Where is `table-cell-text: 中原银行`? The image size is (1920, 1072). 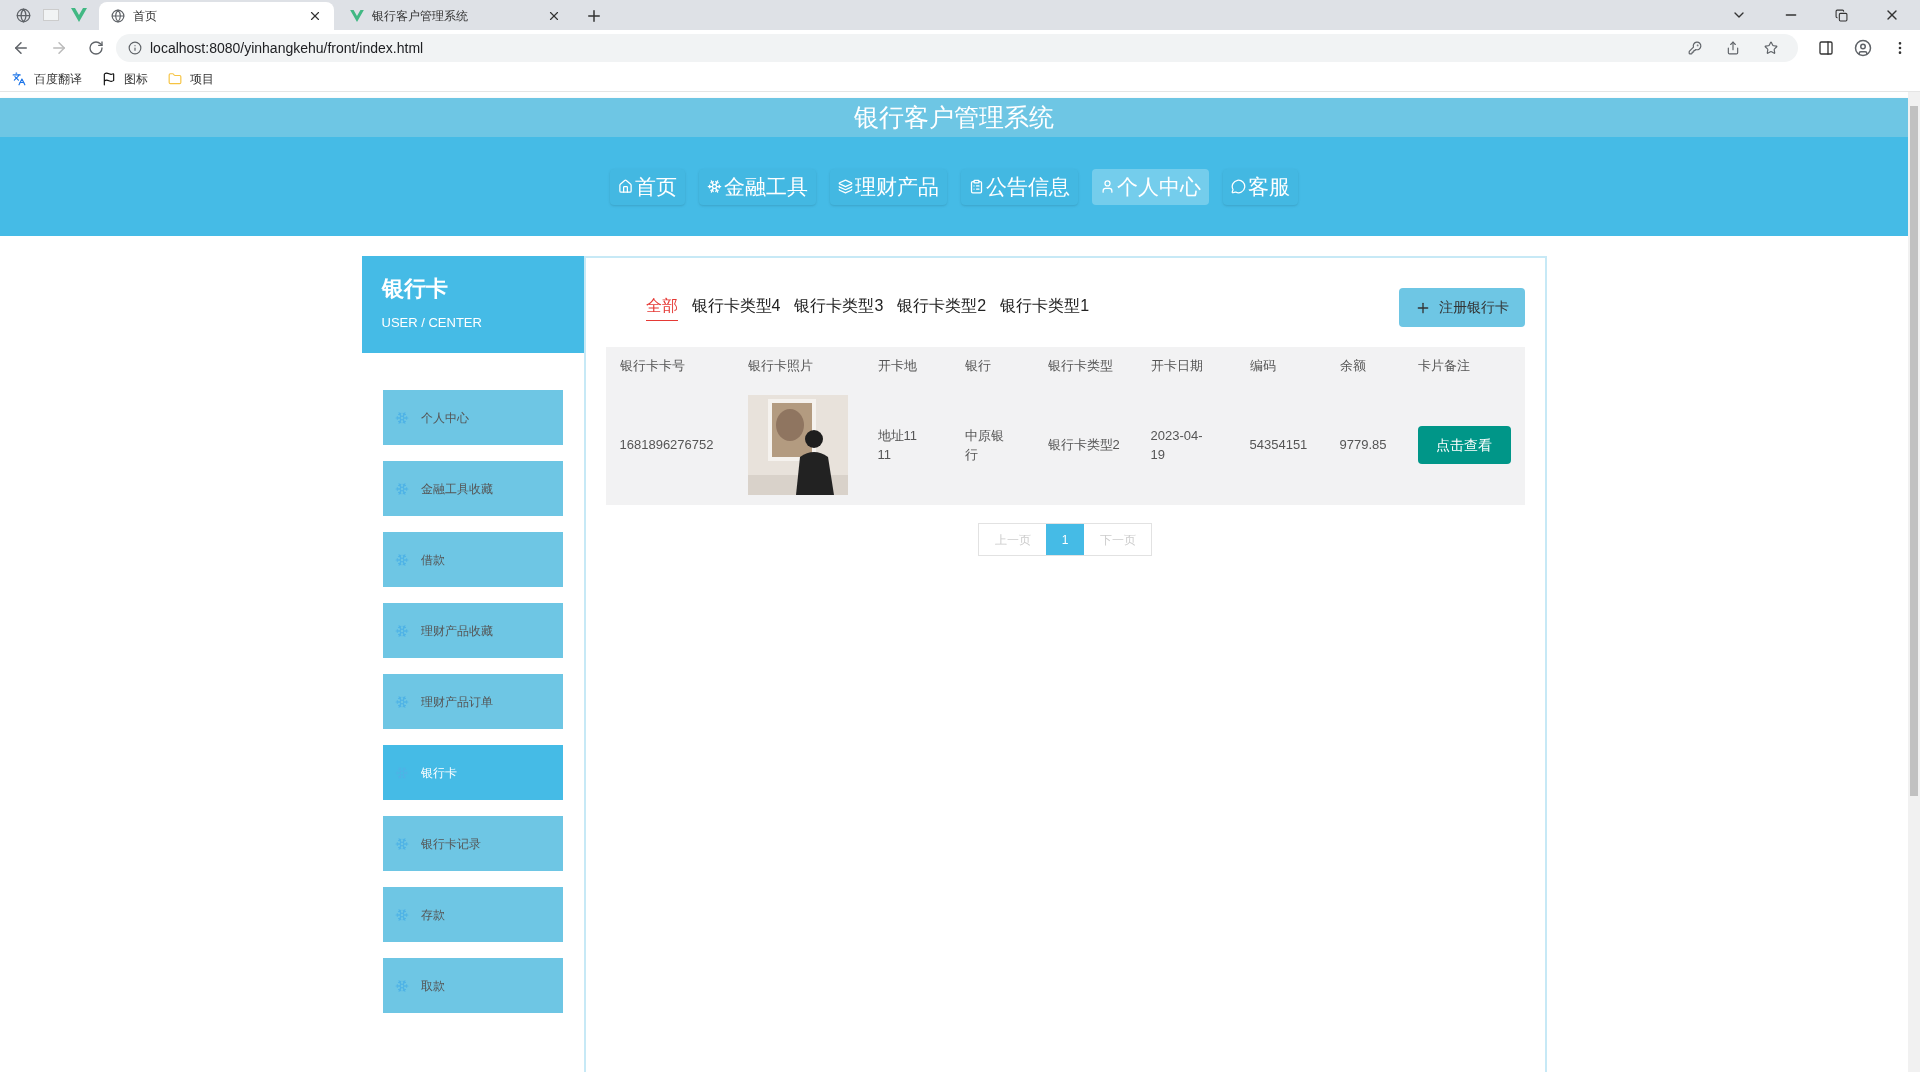 table-cell-text: 中原银行 is located at coordinates (984, 445).